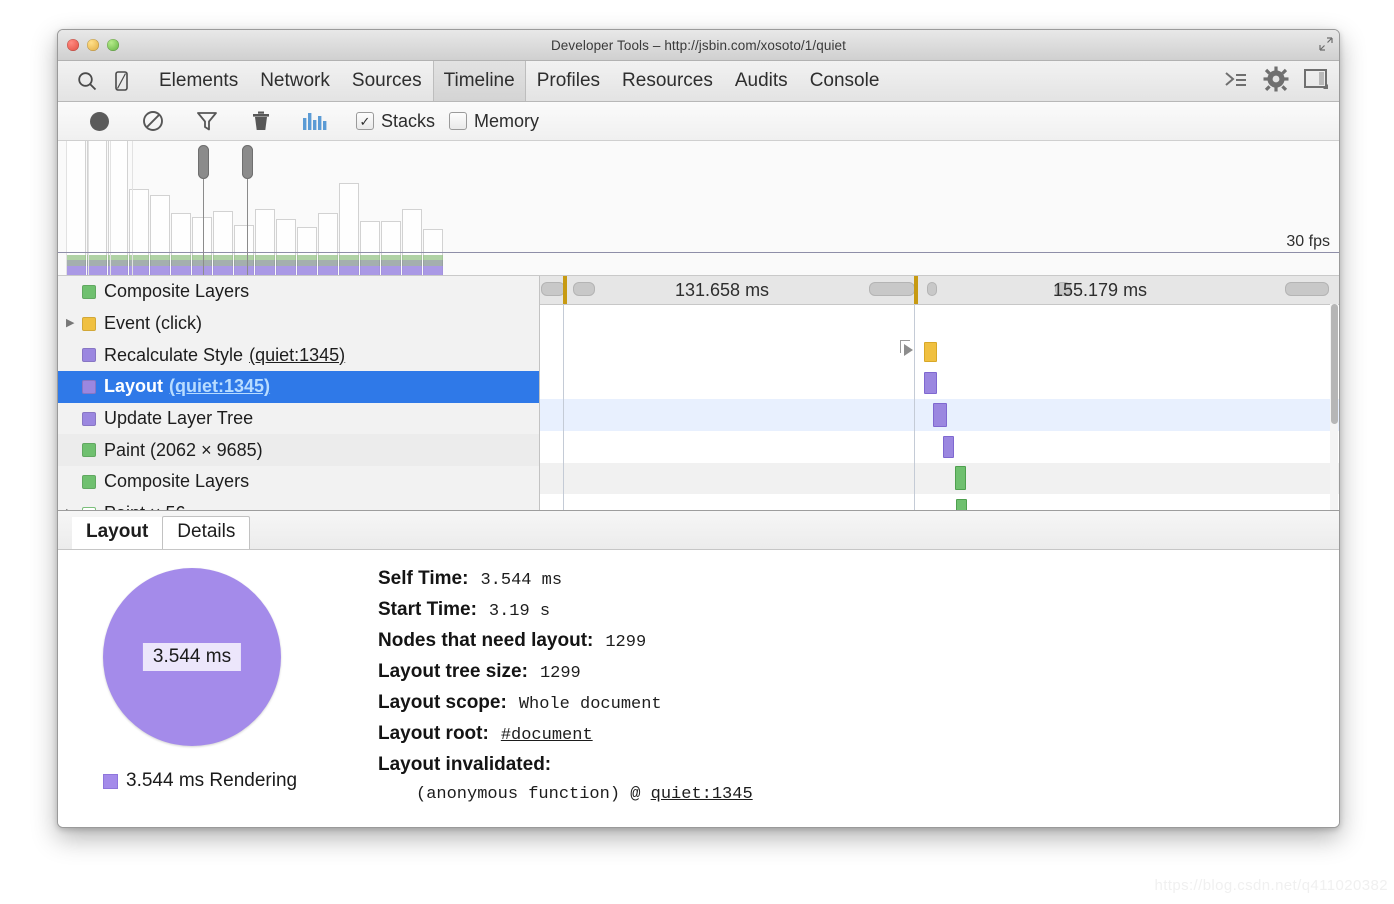  Describe the element at coordinates (845, 81) in the screenshot. I see `tab-console: Console` at that location.